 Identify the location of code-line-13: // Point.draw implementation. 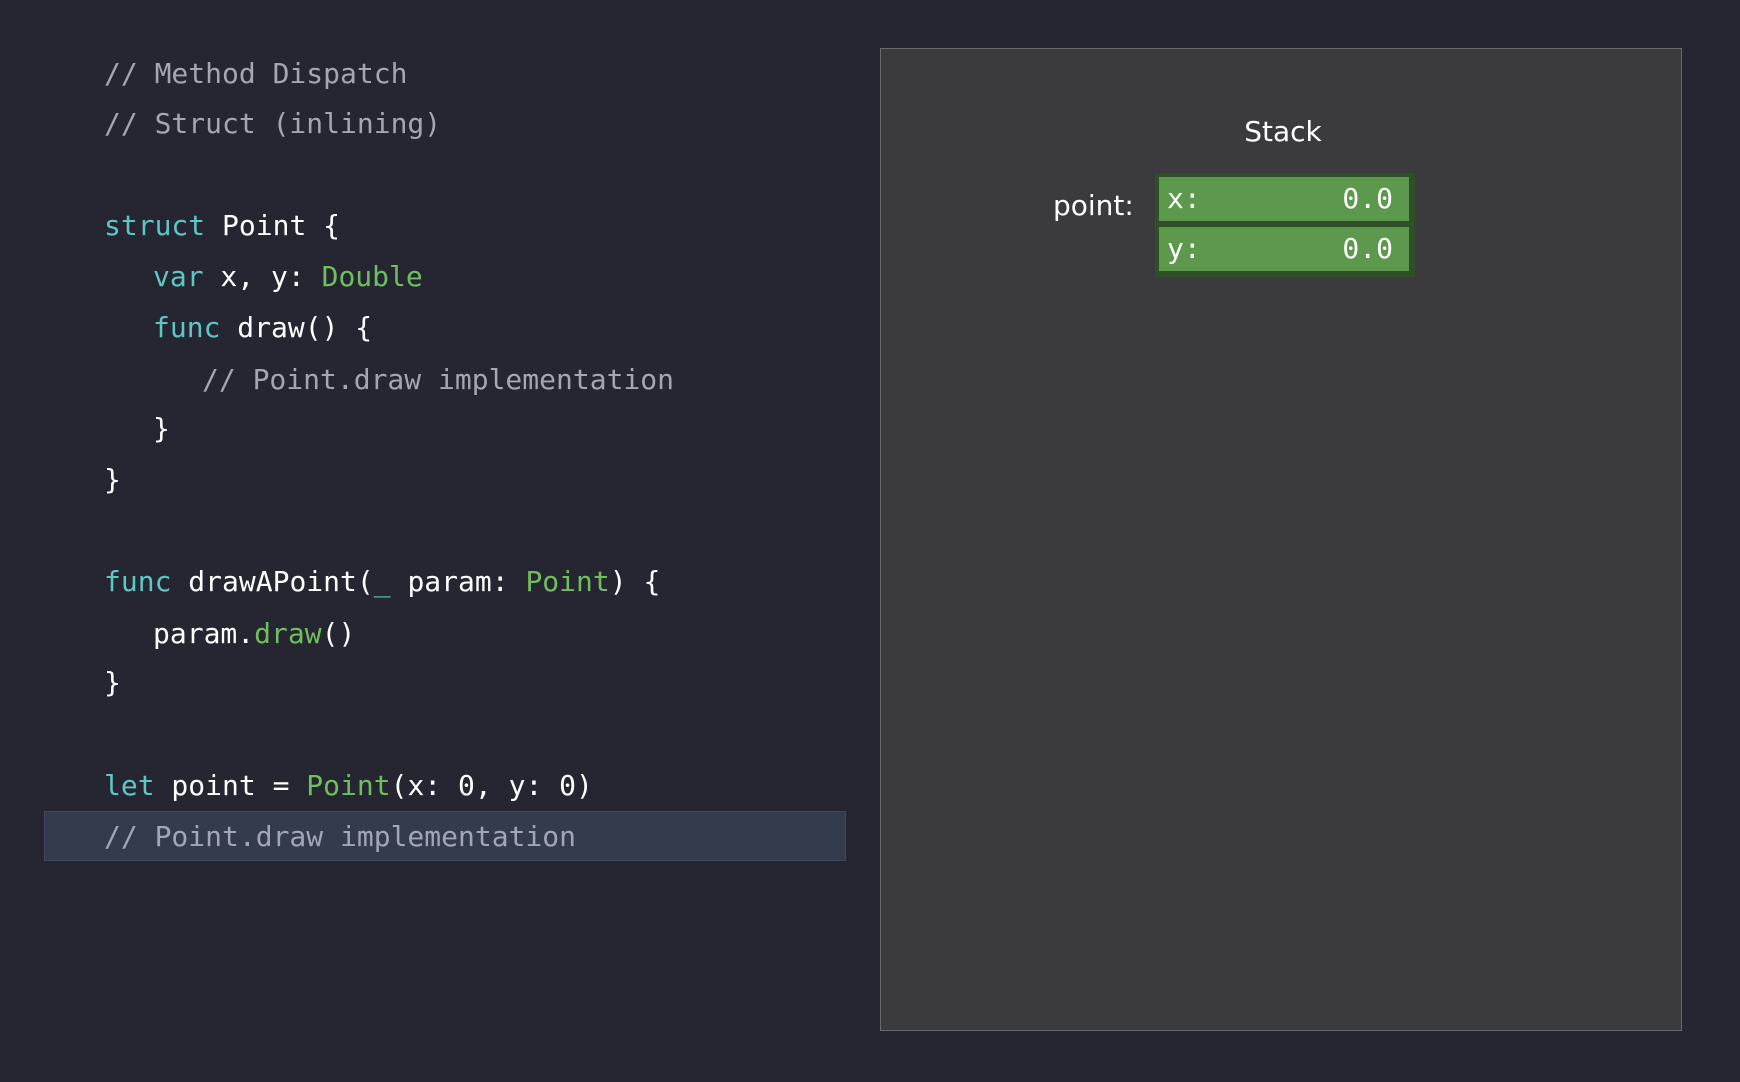
(340, 837).